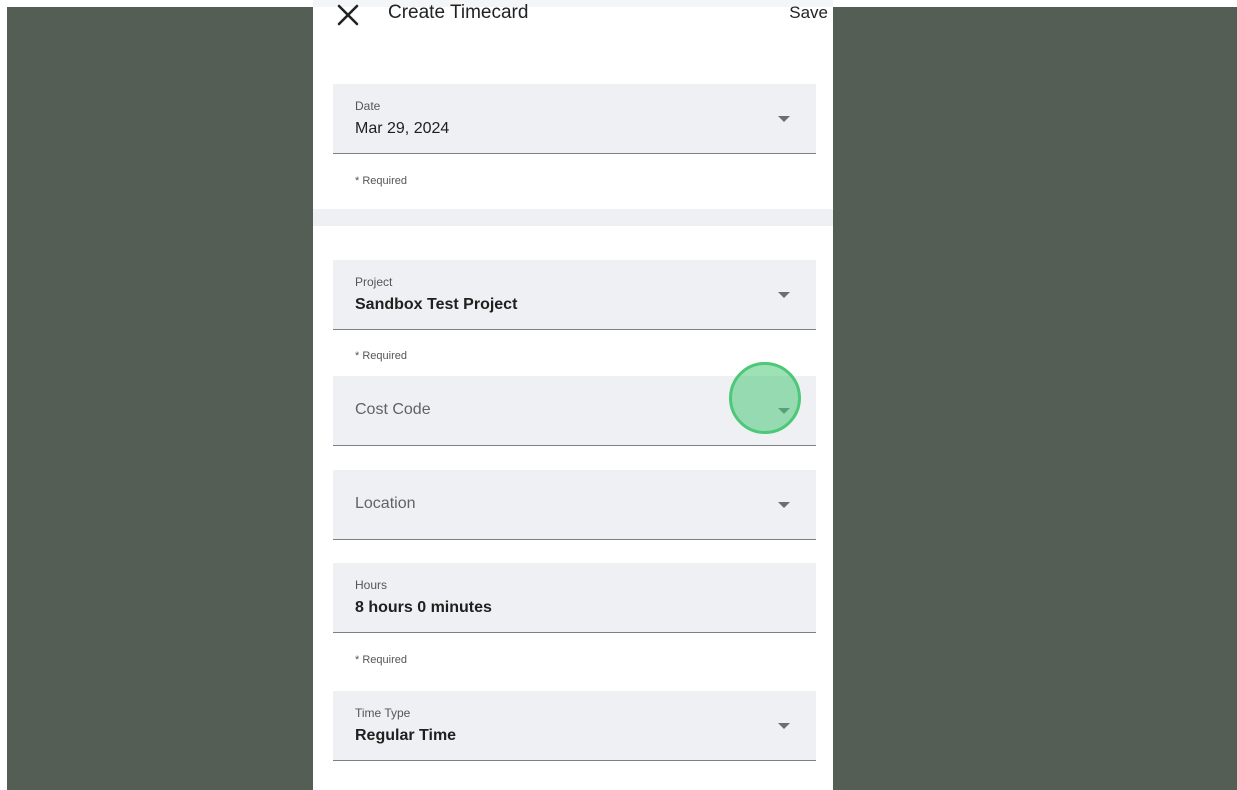  I want to click on project-label: Project, so click(374, 282).